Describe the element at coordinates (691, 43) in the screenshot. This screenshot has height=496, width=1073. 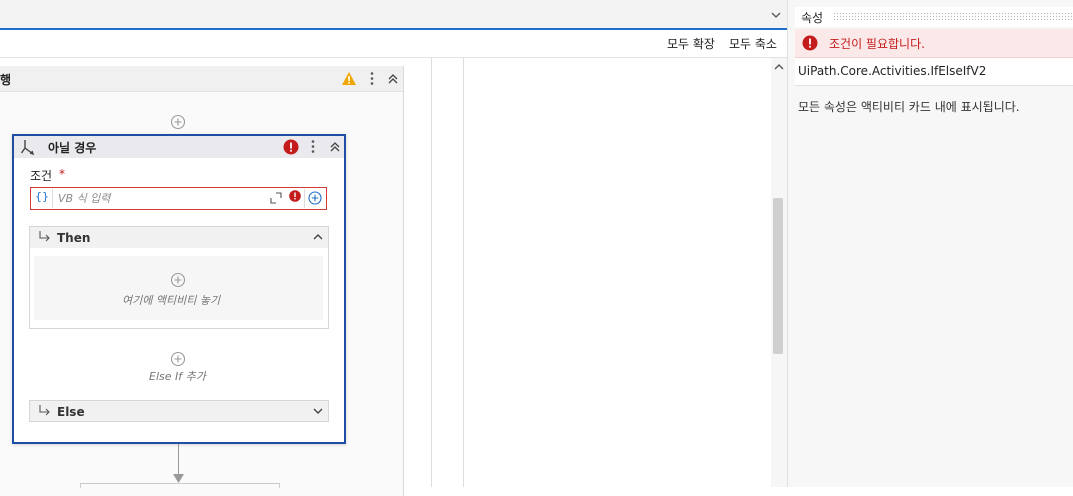
I see `expand-all-button: 모두 확장` at that location.